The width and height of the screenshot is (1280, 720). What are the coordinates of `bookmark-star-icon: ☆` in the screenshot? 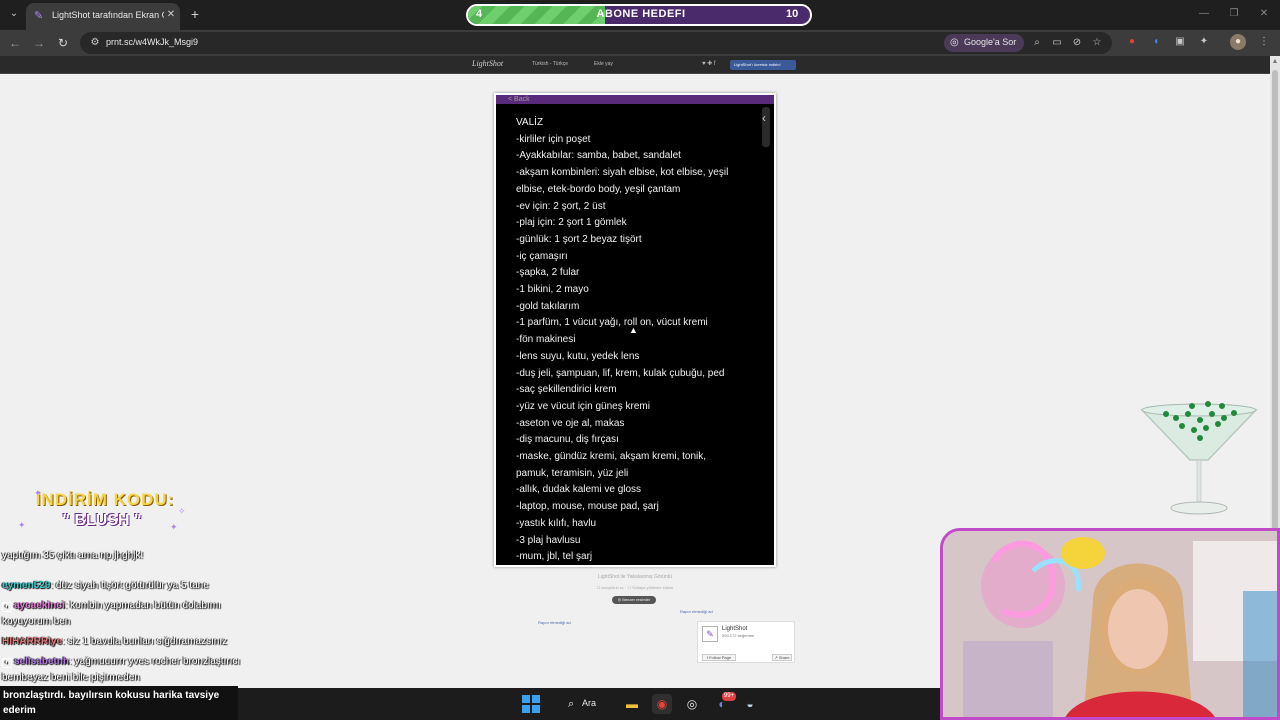 It's located at (1097, 43).